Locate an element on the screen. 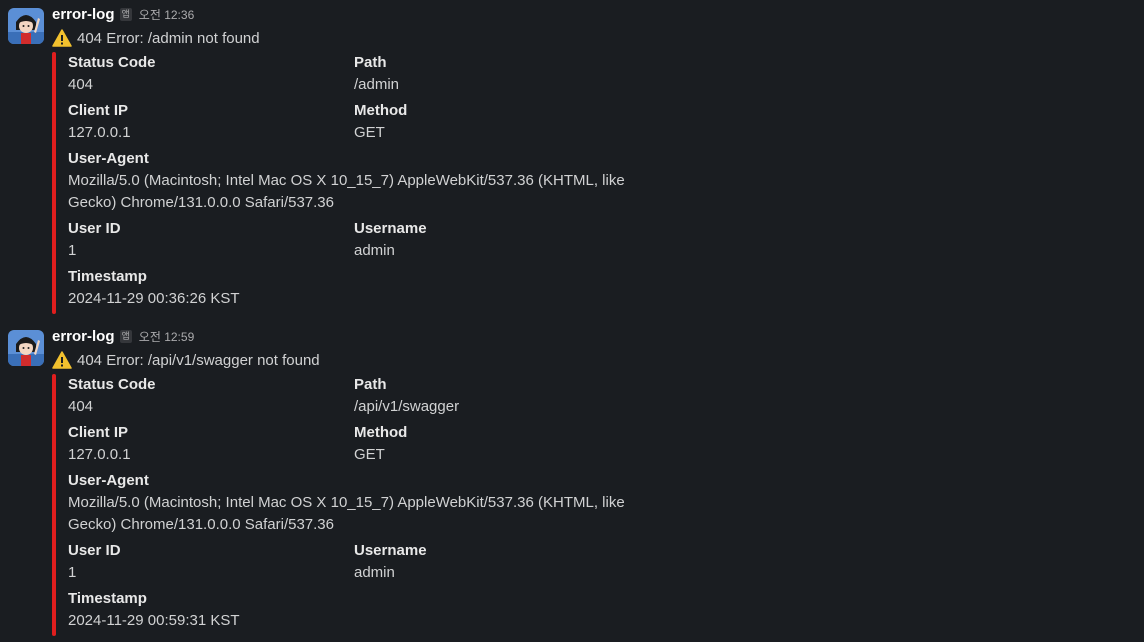 The width and height of the screenshot is (1144, 642). message-title-text: 404 Error: /admin not found is located at coordinates (168, 38).